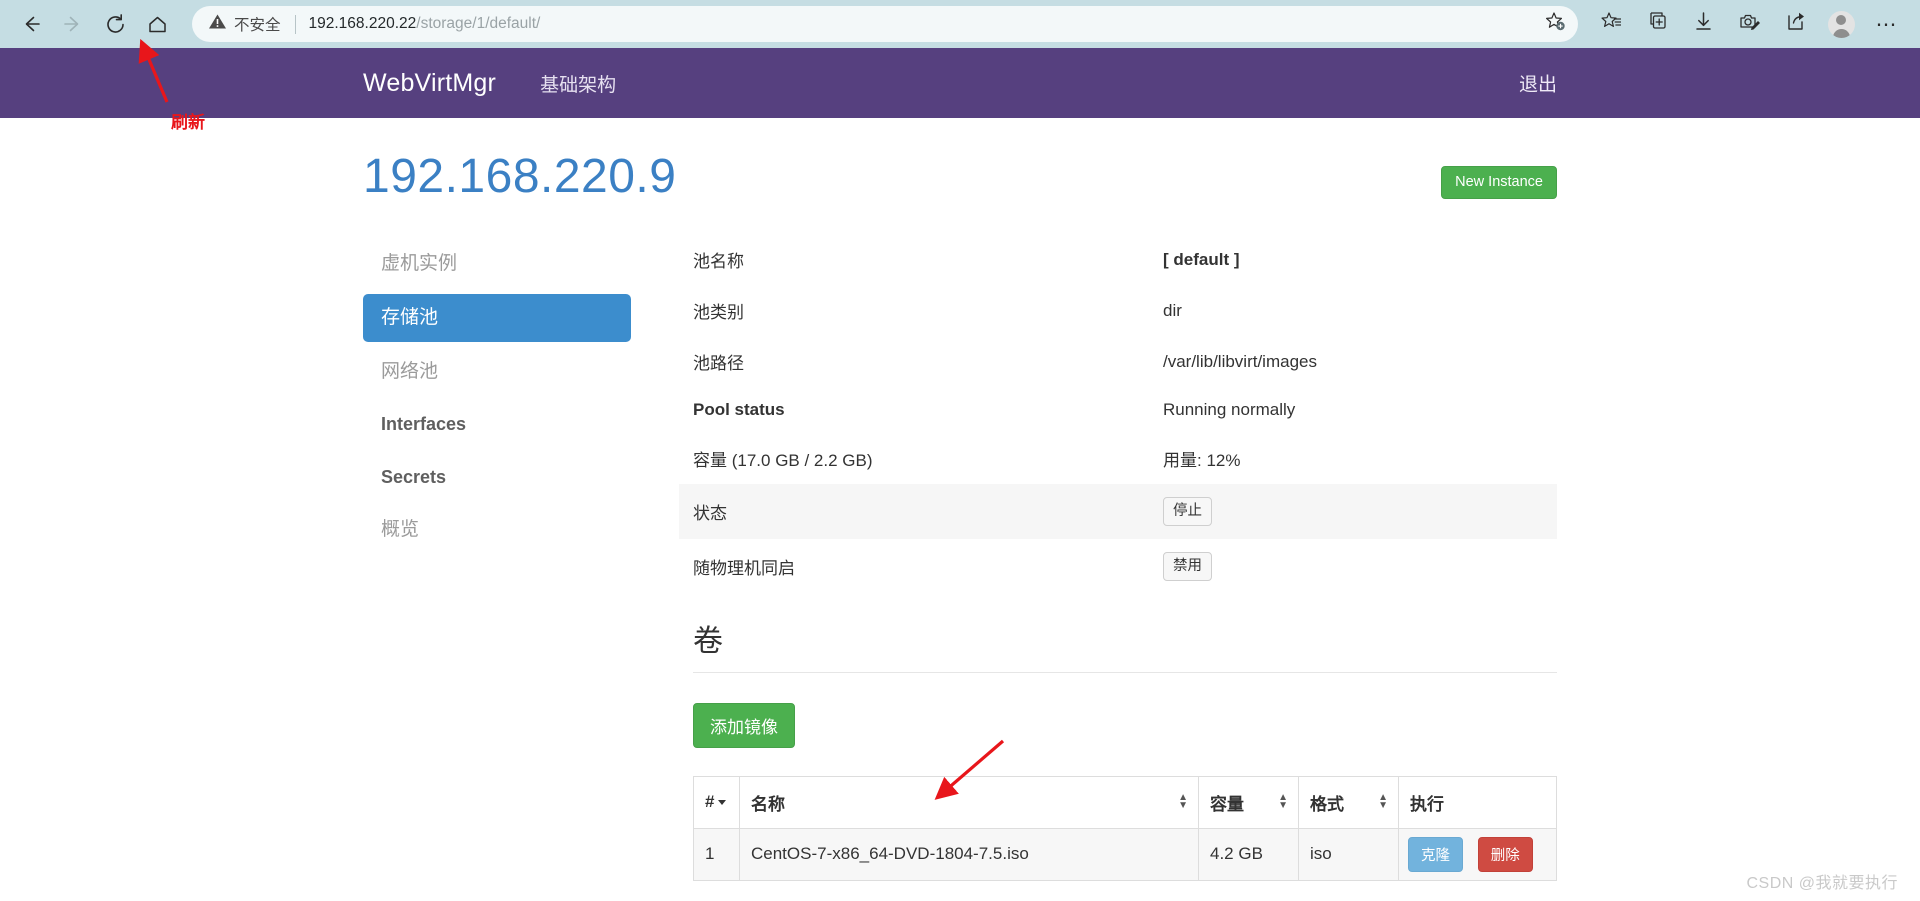  I want to click on add-favorite-button, so click(1555, 24).